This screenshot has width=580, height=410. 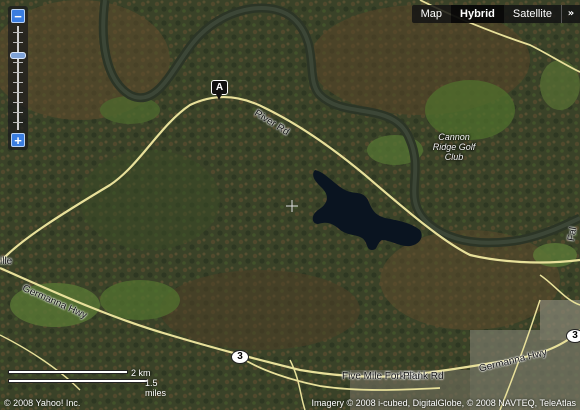 What do you see at coordinates (532, 14) in the screenshot?
I see `map-type-satellite-button: Satellite` at bounding box center [532, 14].